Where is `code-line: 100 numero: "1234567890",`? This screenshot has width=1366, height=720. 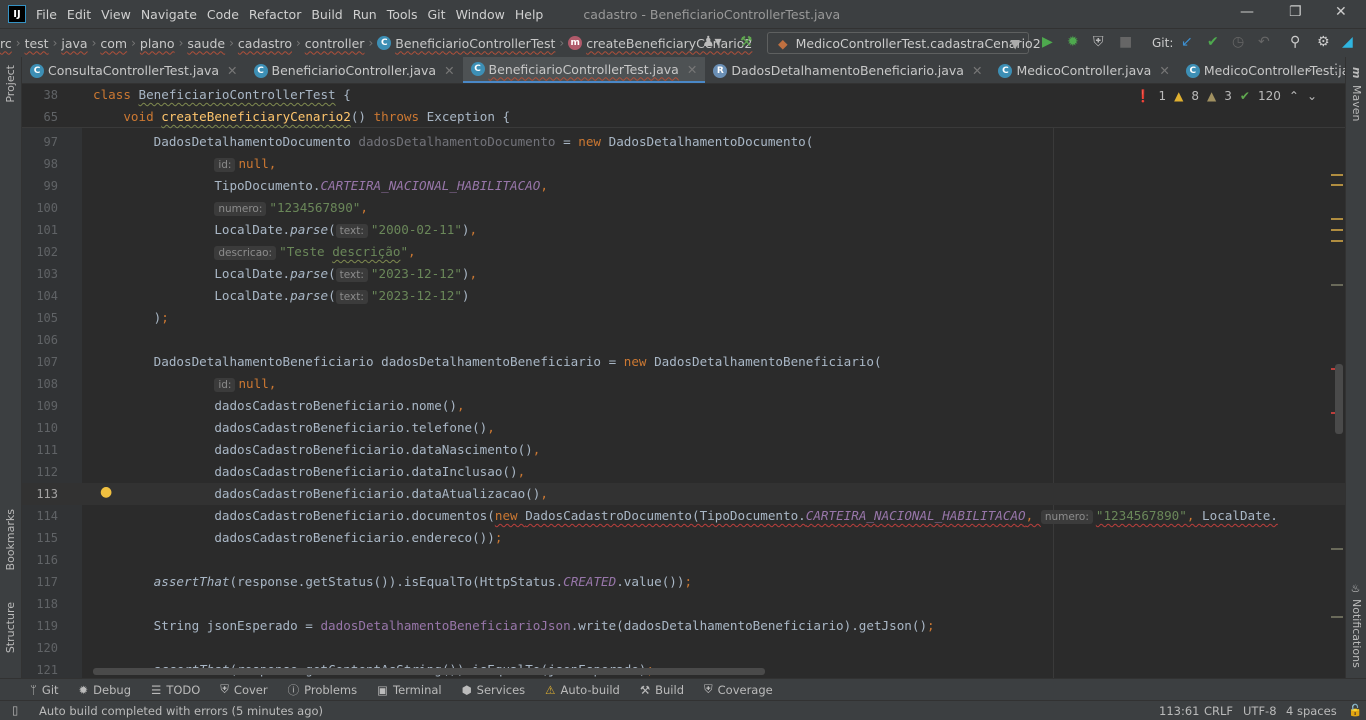
code-line: 100 numero: "1234567890", is located at coordinates (683, 208).